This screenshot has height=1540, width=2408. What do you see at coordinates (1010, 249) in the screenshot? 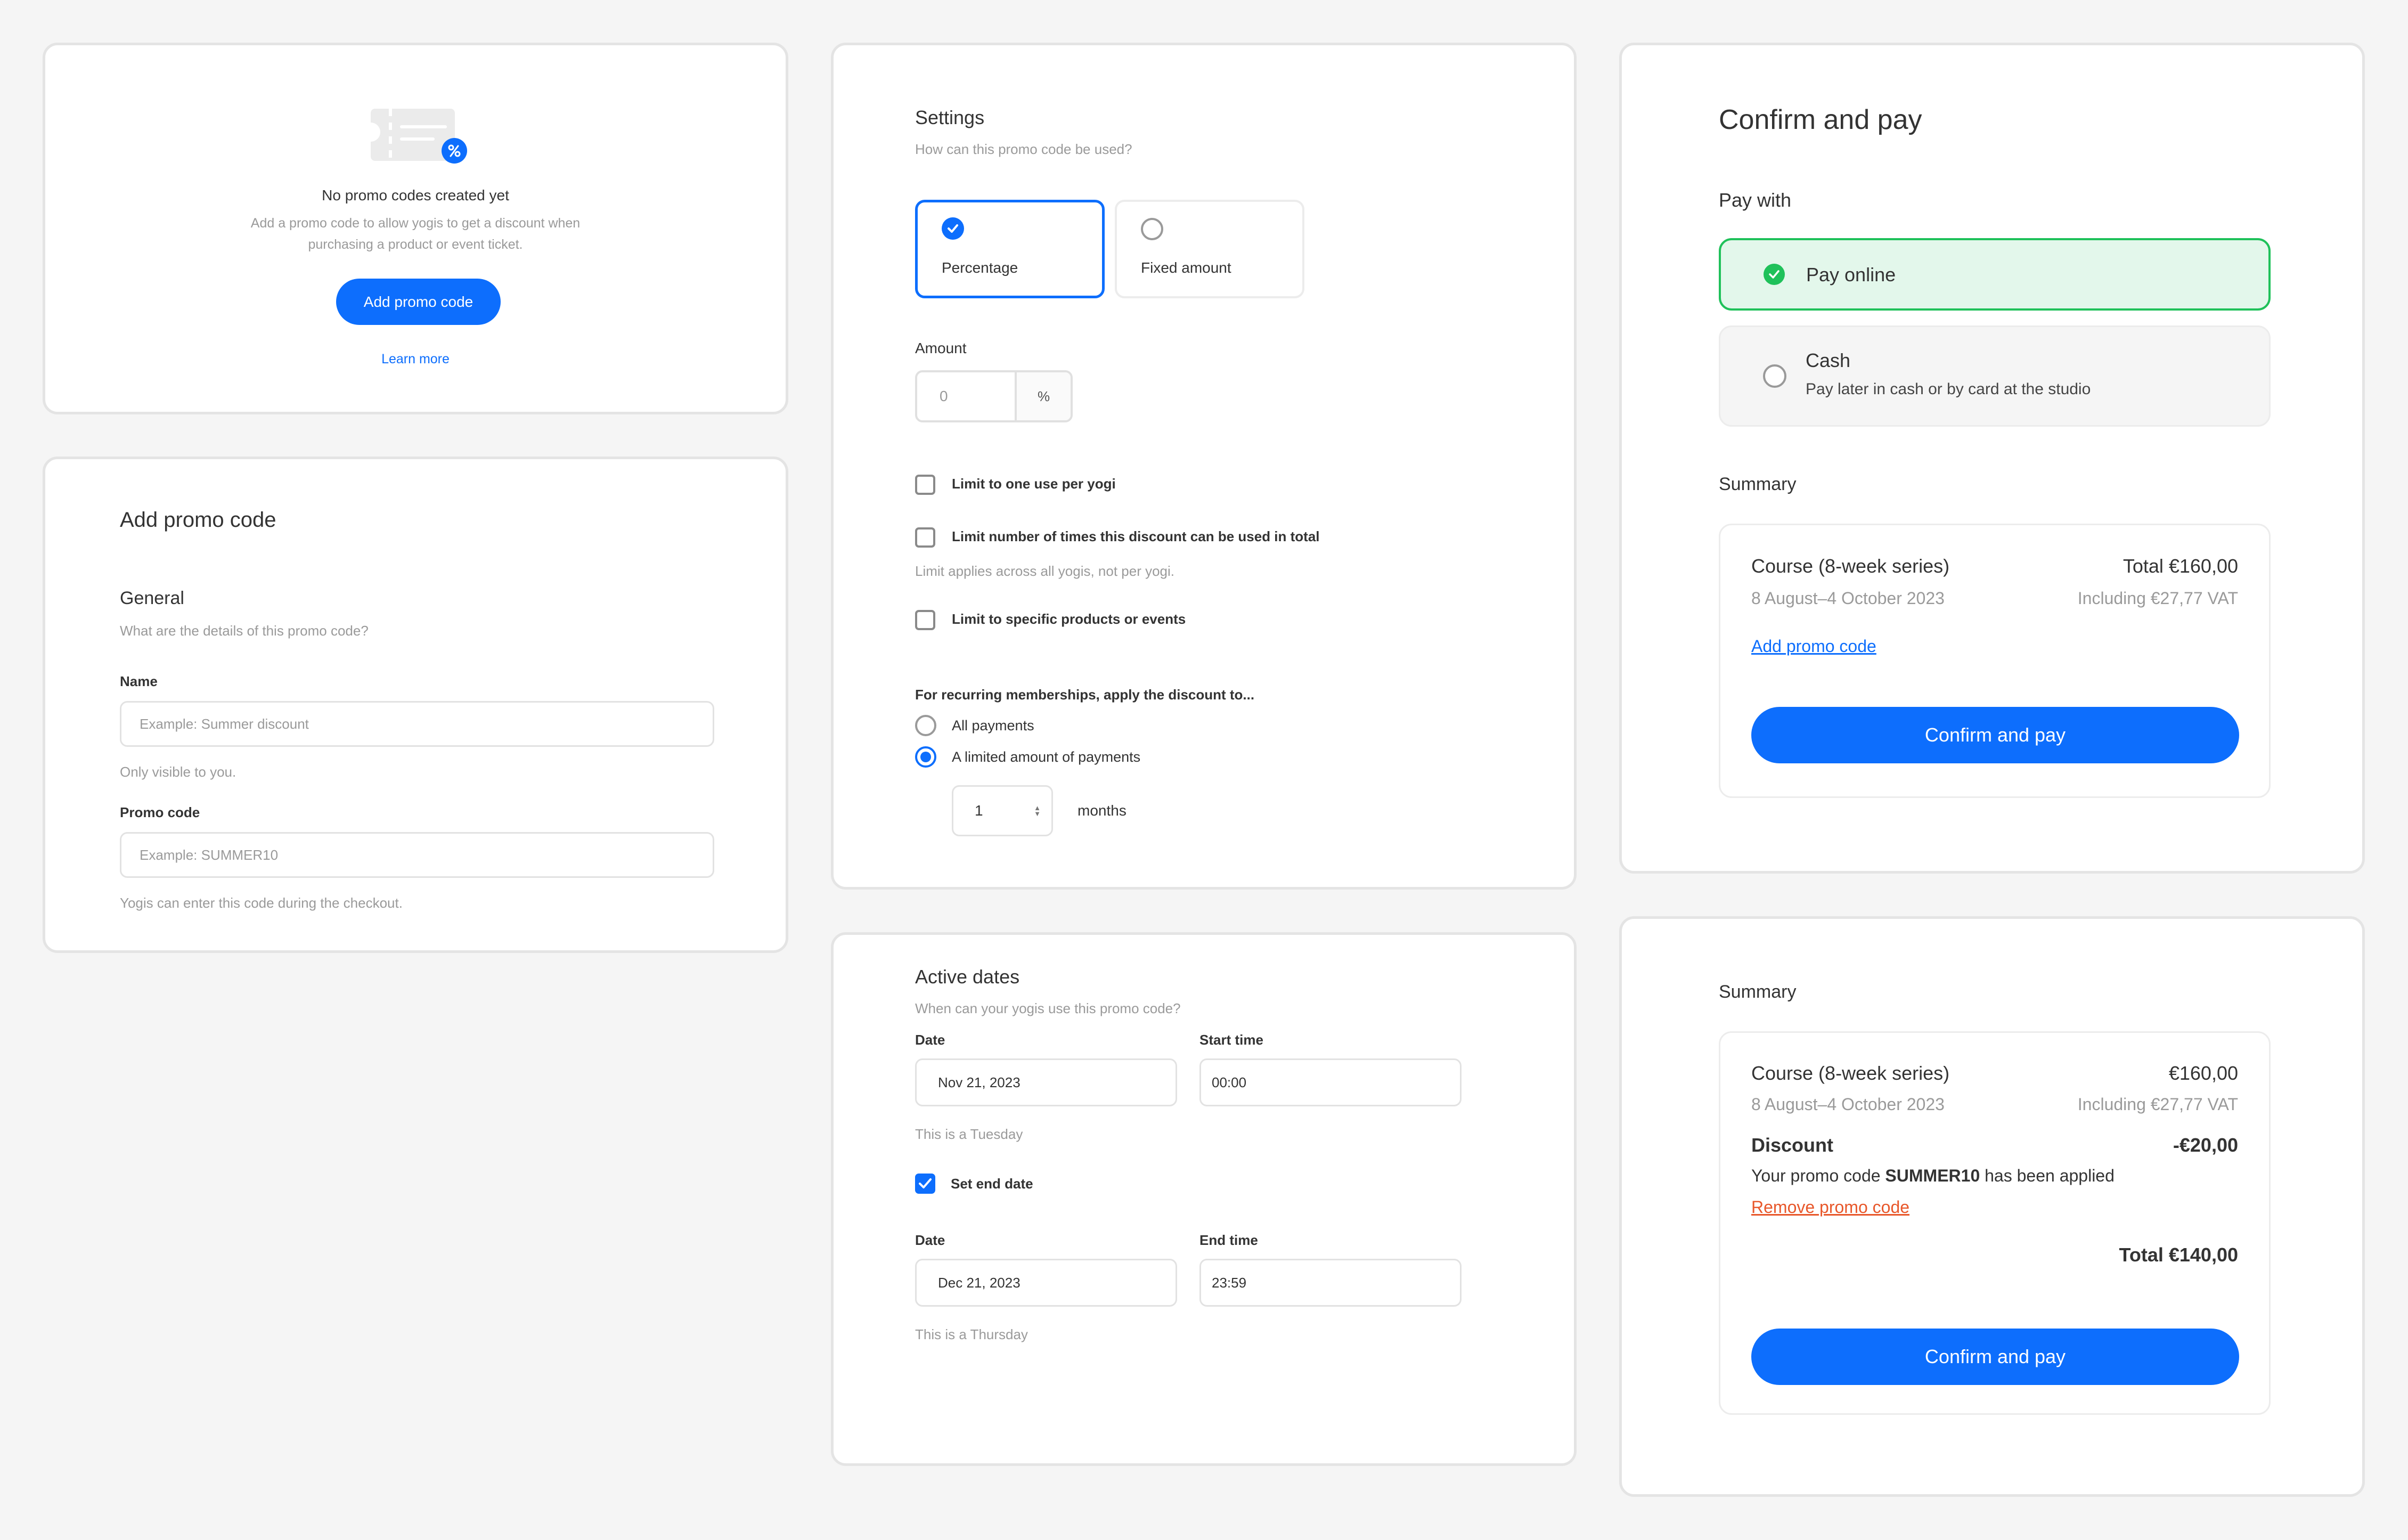
I see `option-percentage: Percentage` at bounding box center [1010, 249].